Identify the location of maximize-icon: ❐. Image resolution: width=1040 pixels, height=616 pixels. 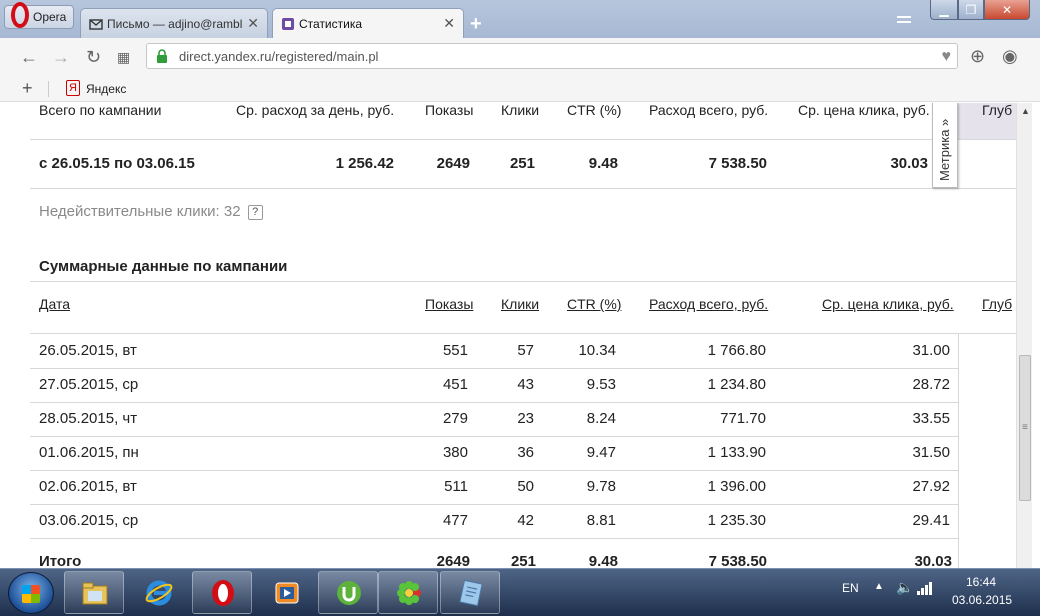
(971, 10).